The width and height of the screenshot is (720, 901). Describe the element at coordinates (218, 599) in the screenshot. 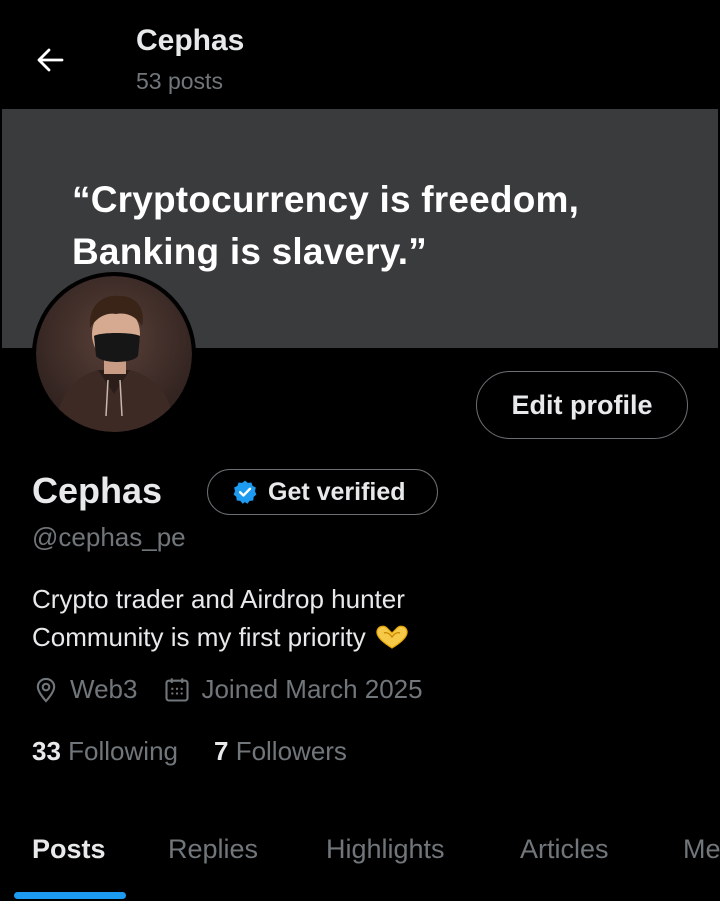

I see `bio-line-1: Crypto trader and Airdrop hunter` at that location.